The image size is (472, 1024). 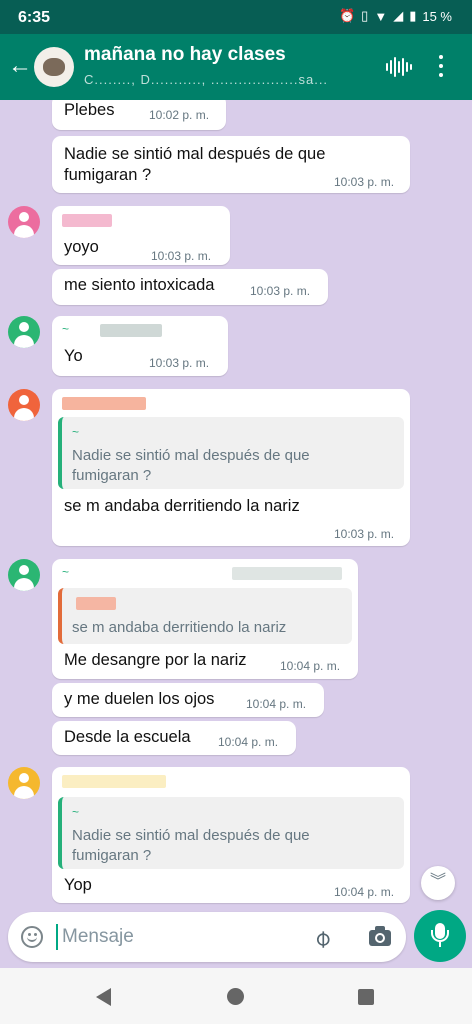 What do you see at coordinates (366, 997) in the screenshot?
I see `nav-recents-icon` at bounding box center [366, 997].